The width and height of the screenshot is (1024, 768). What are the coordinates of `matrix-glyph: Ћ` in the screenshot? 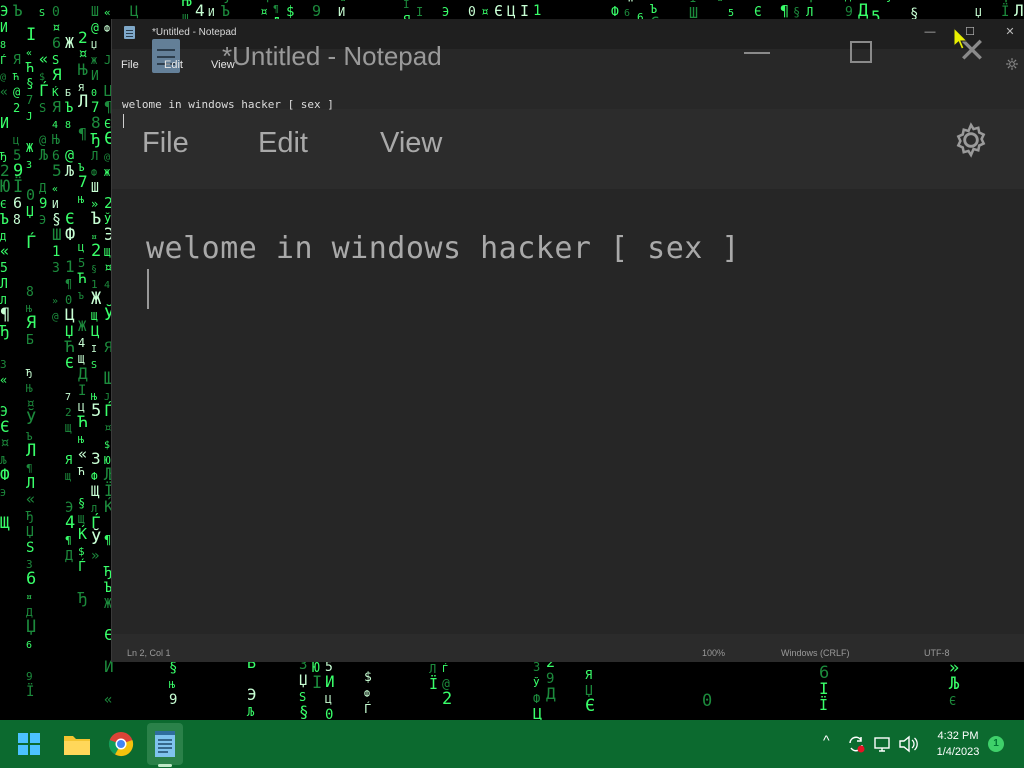 It's located at (82, 421).